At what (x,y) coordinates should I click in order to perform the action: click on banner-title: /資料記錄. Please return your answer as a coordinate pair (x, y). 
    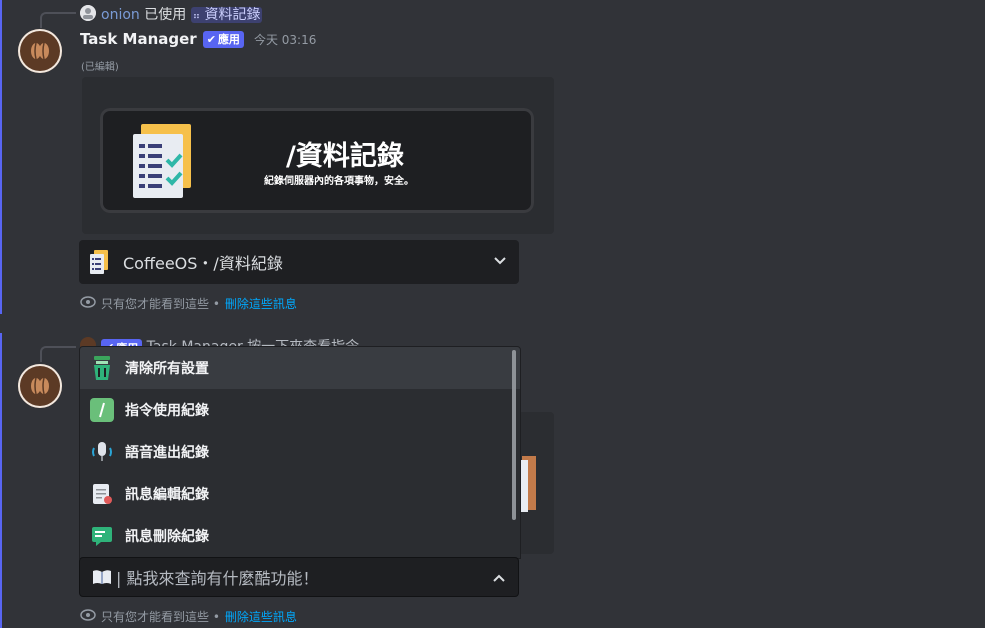
    Looking at the image, I should click on (345, 156).